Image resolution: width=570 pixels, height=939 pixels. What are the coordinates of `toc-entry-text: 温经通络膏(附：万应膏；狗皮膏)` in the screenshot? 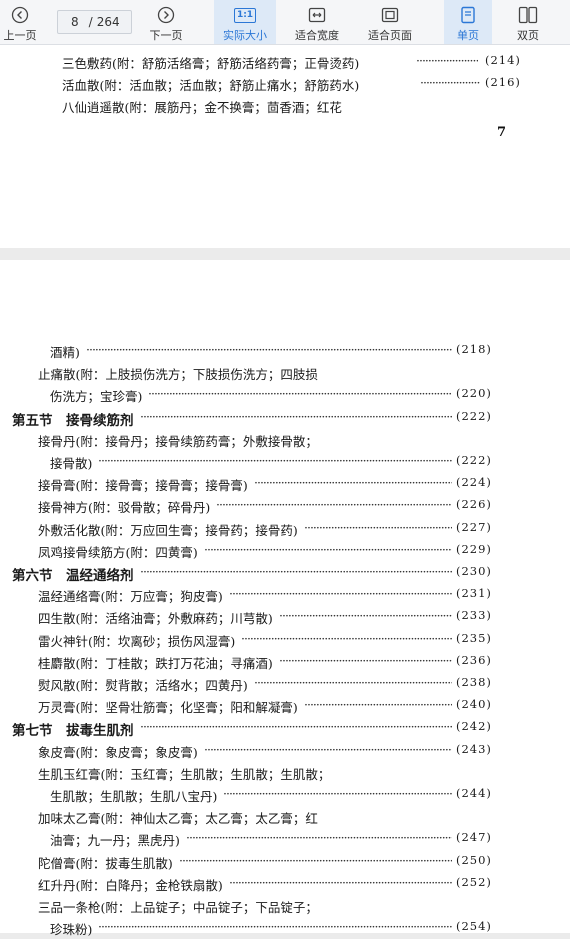 It's located at (130, 597).